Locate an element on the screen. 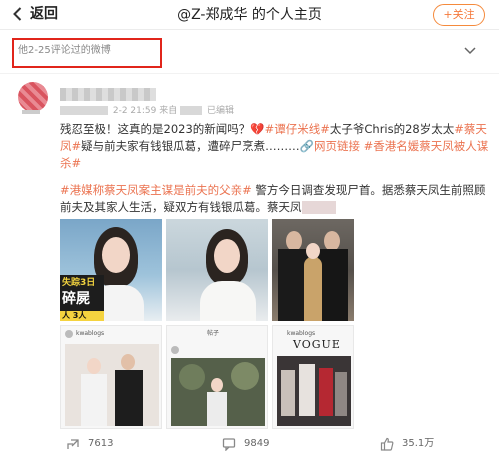 This screenshot has width=499, height=455. avatar is located at coordinates (33, 97).